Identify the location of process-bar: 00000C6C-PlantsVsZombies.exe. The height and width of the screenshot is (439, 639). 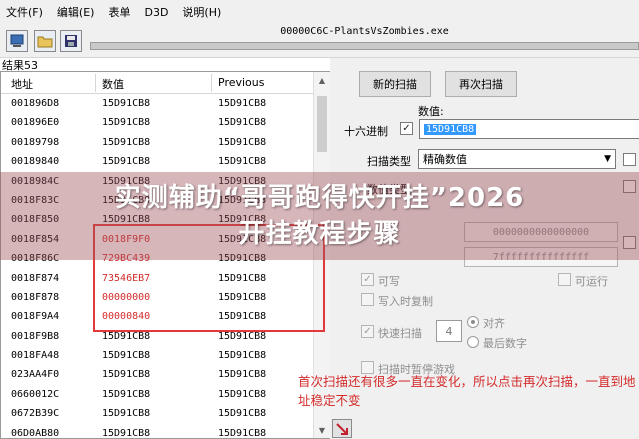
(364, 39).